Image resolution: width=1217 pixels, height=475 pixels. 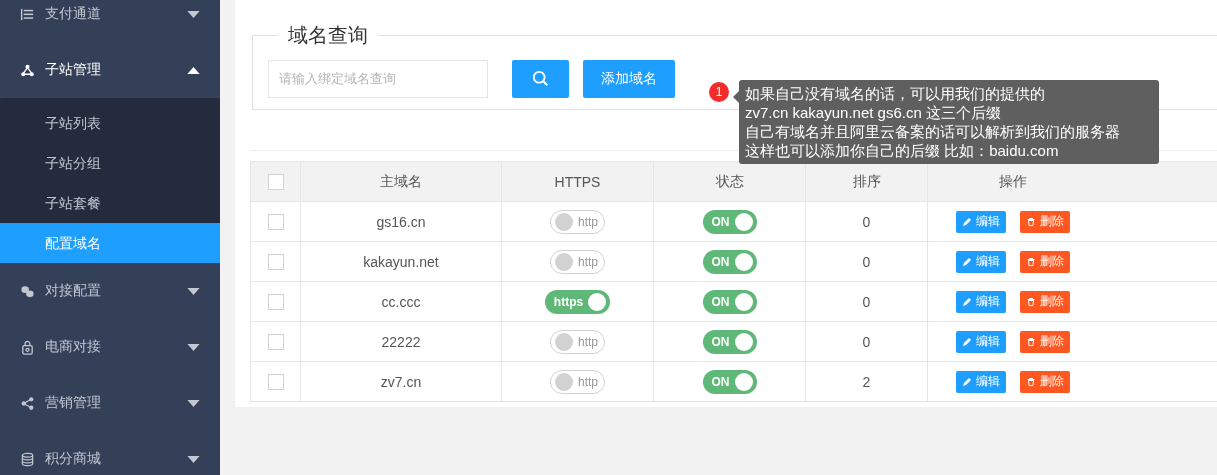 I want to click on nav-item: 对接配置, so click(x=110, y=291).